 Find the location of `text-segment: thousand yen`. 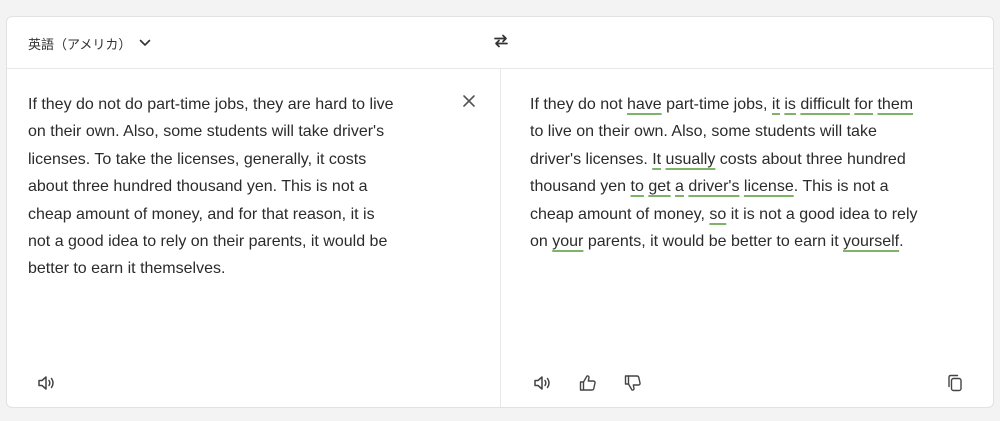

text-segment: thousand yen is located at coordinates (580, 187).